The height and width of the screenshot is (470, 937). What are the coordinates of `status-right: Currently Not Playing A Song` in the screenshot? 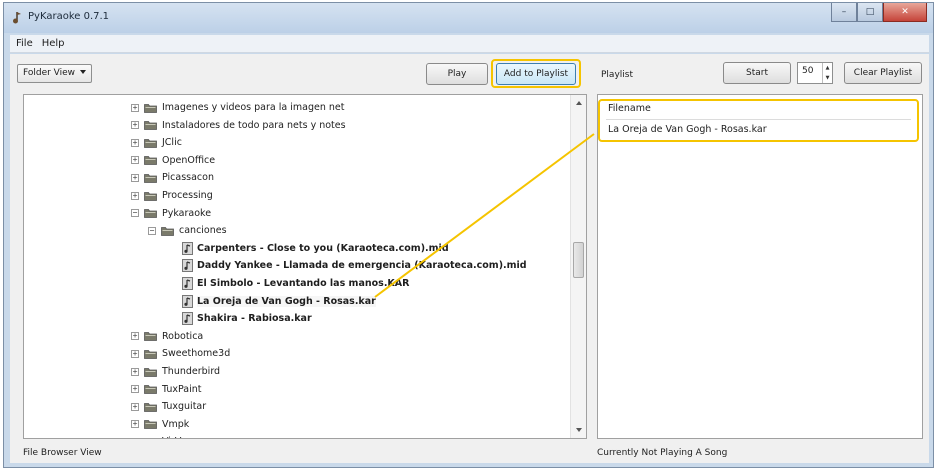 It's located at (662, 453).